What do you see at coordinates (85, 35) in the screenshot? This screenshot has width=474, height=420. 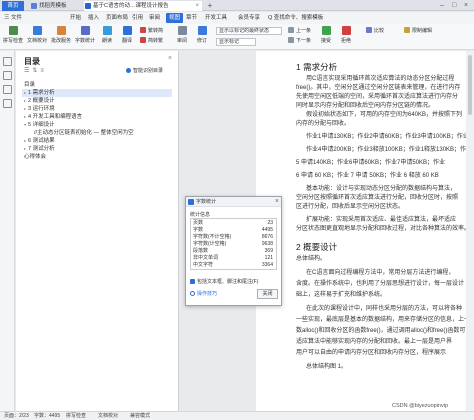 I see `word-count-button: 字数统计` at bounding box center [85, 35].